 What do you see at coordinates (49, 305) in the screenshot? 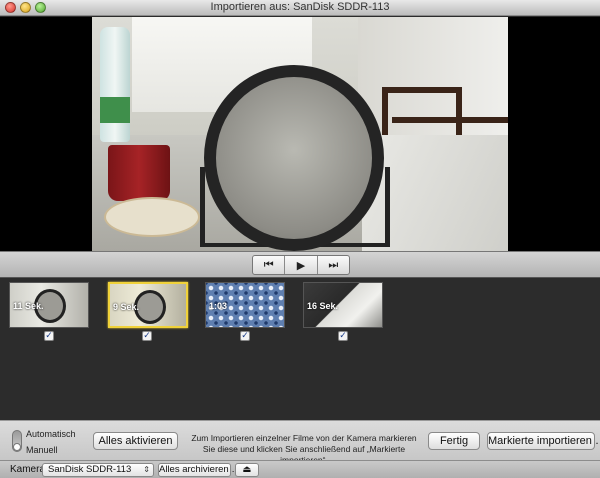
I see `clip-thumbnail: 11 Sek.` at bounding box center [49, 305].